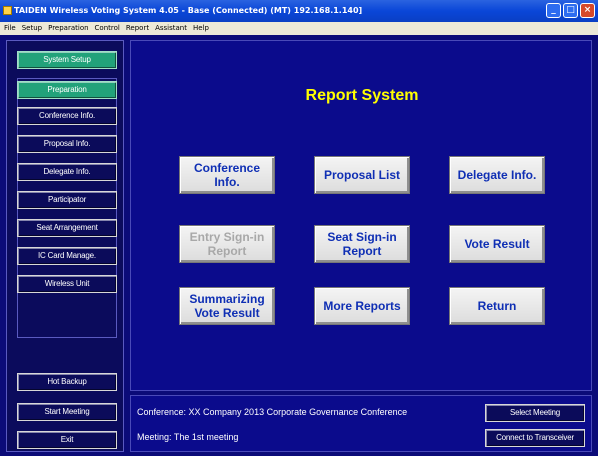 Image resolution: width=598 pixels, height=456 pixels. What do you see at coordinates (68, 28) in the screenshot?
I see `menu-preparation: Preparation` at bounding box center [68, 28].